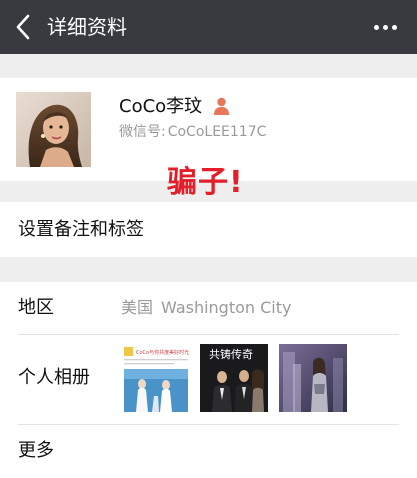 The height and width of the screenshot is (478, 417). I want to click on region-row: 地区 美国 Washington City, so click(208, 308).